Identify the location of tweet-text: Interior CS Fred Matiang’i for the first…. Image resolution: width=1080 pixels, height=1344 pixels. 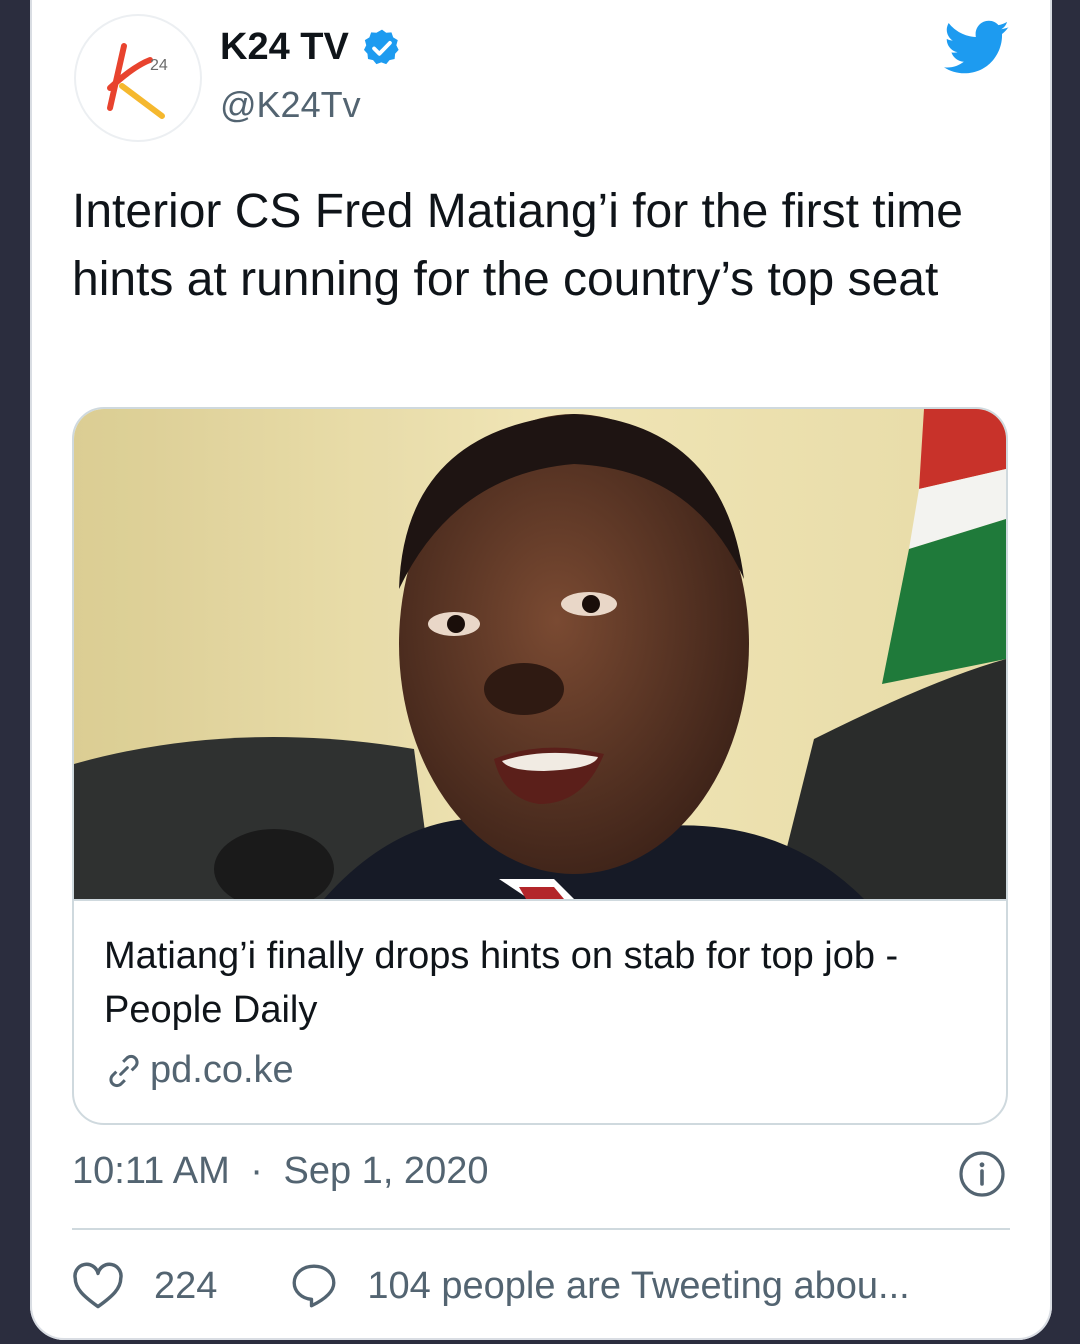
(517, 245).